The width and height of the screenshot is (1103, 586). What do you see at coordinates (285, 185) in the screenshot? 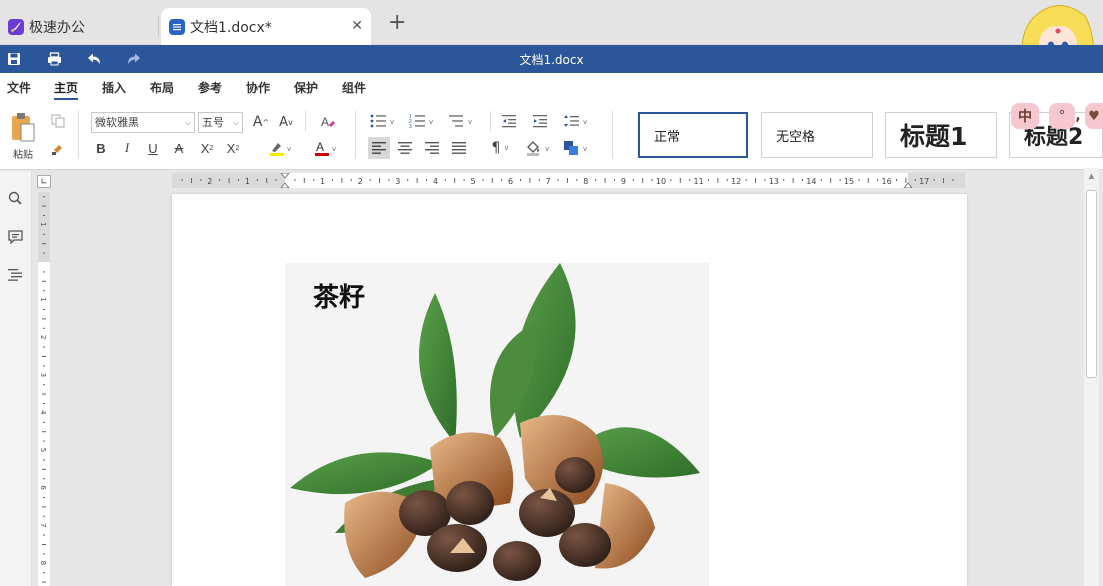
I see `left-indent-marker` at bounding box center [285, 185].